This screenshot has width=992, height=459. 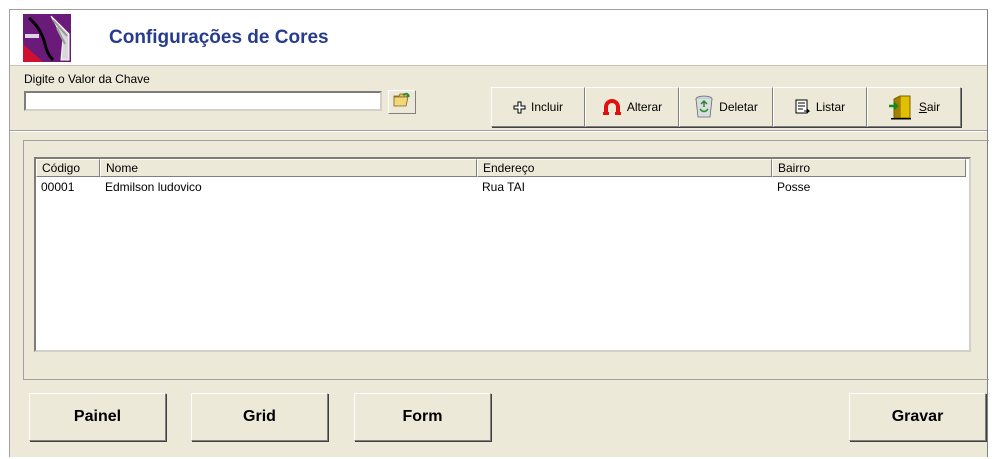 I want to click on header-bar: Configurações de Cores, so click(x=498, y=38).